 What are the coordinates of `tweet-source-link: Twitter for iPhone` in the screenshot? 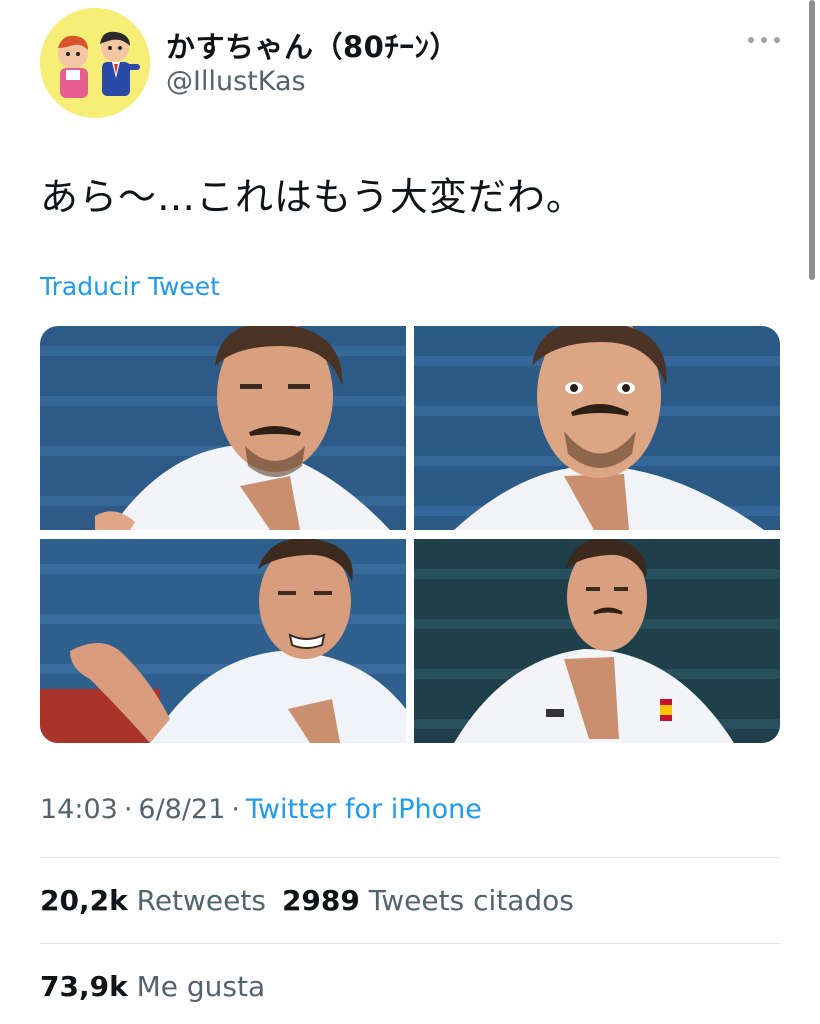 It's located at (364, 809).